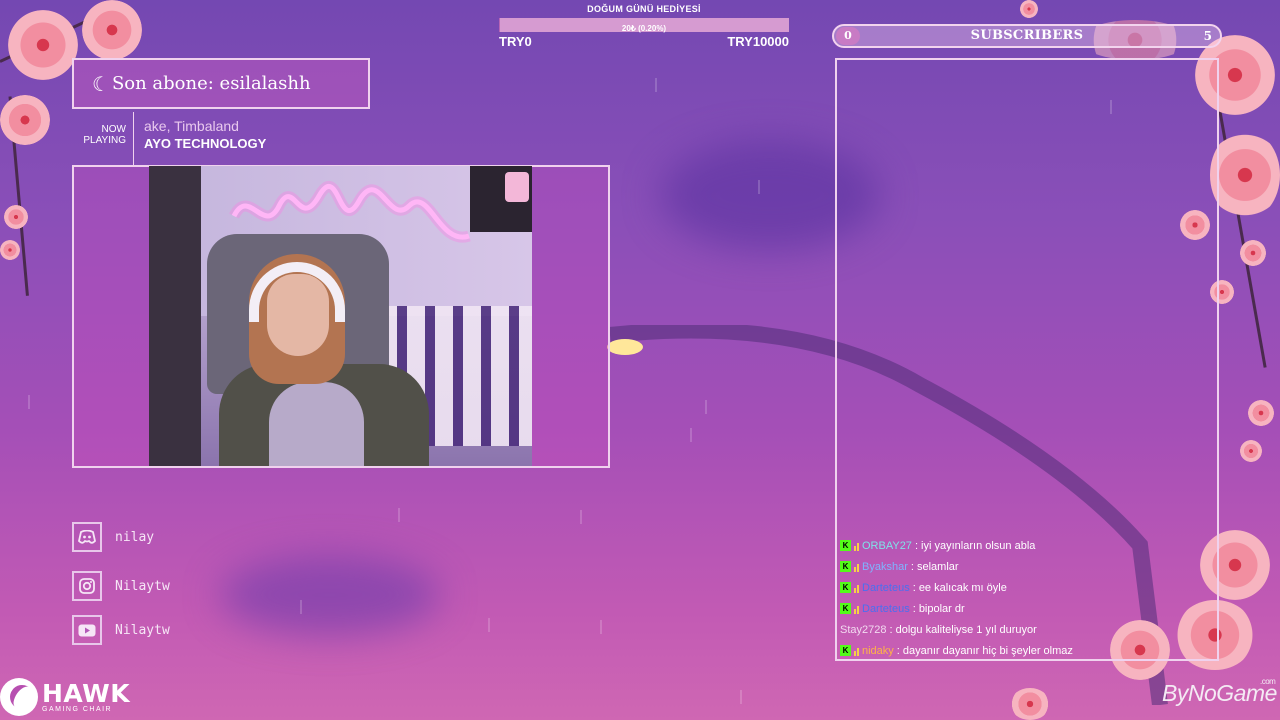 Image resolution: width=1280 pixels, height=720 pixels. Describe the element at coordinates (975, 545) in the screenshot. I see `chat-text: : iyi yayınların olsun abla` at that location.